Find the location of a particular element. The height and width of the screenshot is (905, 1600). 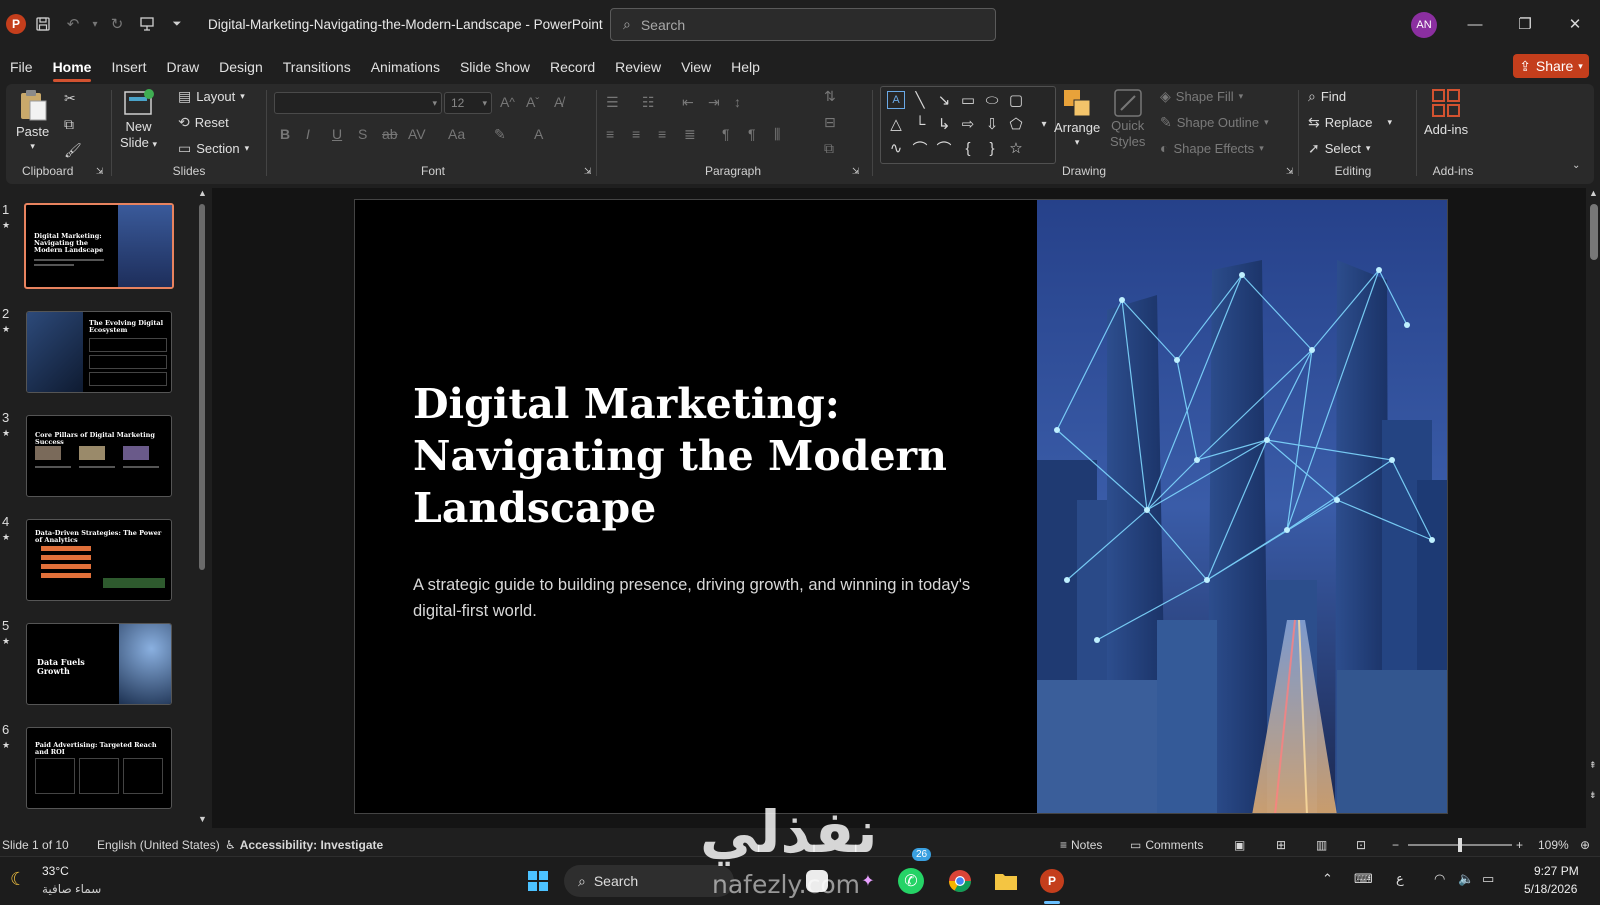

triangle-icon: △ is located at coordinates (896, 124).